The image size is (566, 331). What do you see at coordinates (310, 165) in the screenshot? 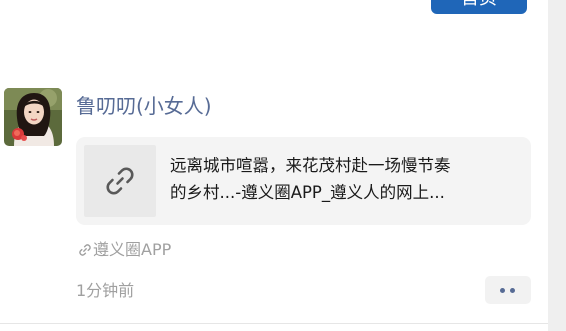
I see `link-title-line-1: 远离城市喧嚣，来花茂村赴一场慢节奏` at bounding box center [310, 165].